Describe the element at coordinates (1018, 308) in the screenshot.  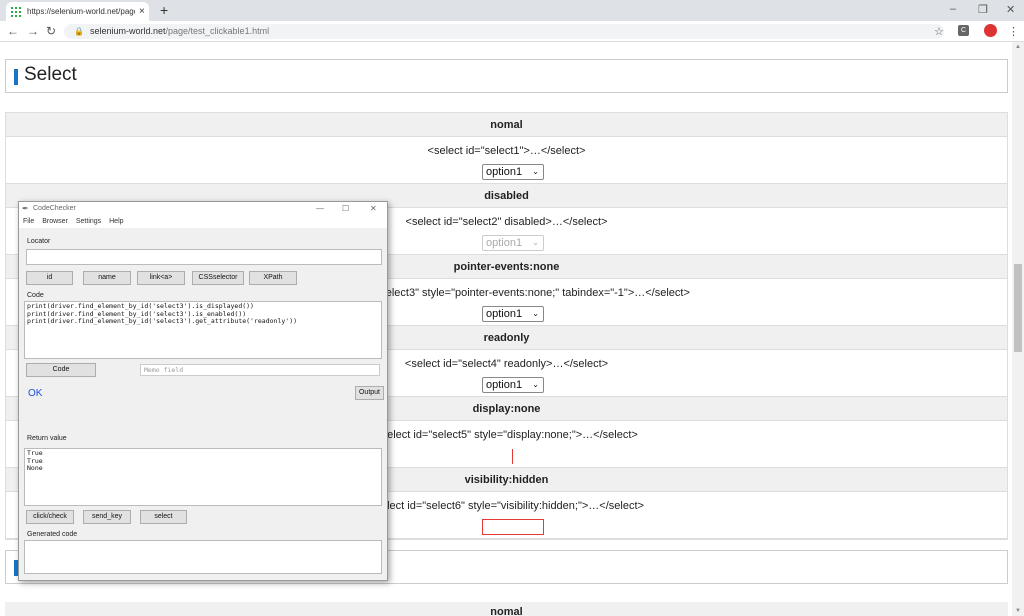
I see `scroll-thumb` at that location.